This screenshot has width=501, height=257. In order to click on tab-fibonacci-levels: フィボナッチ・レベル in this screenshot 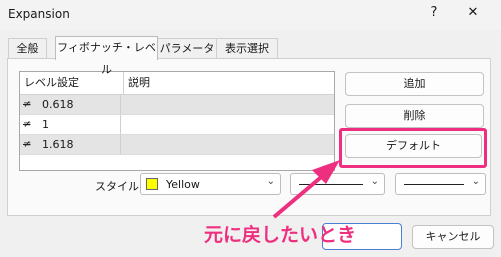, I will do `click(106, 56)`.